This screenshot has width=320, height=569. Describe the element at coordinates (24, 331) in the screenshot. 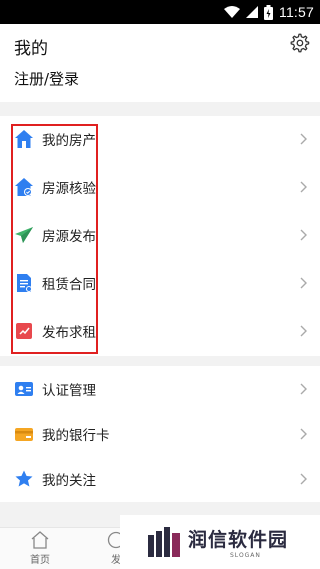

I see `rent-request-icon` at that location.